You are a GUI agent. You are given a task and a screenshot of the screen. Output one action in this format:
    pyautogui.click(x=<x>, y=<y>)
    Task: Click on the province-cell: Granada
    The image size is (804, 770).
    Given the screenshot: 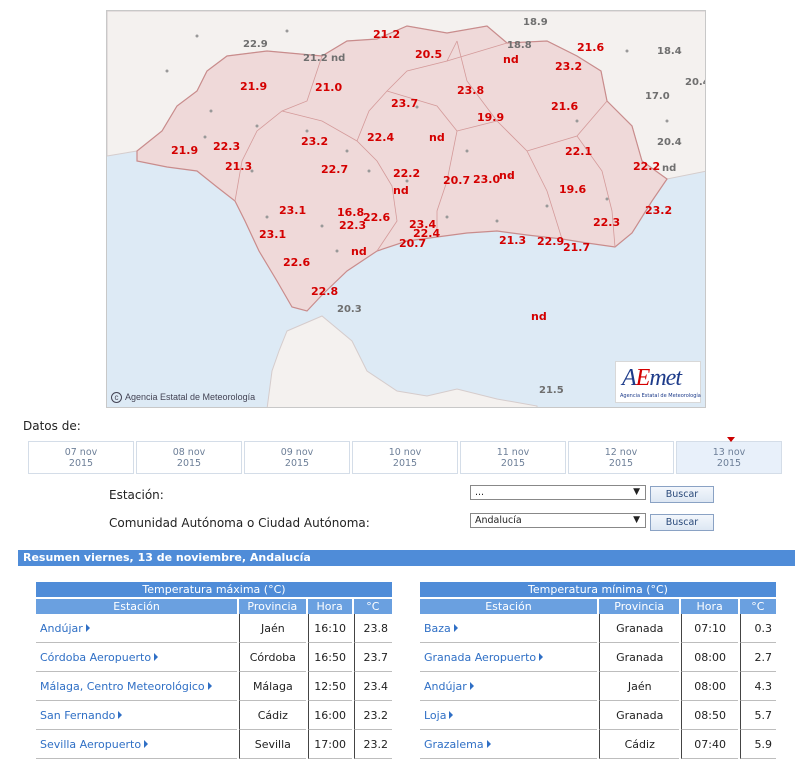 What is the action you would take?
    pyautogui.click(x=639, y=628)
    